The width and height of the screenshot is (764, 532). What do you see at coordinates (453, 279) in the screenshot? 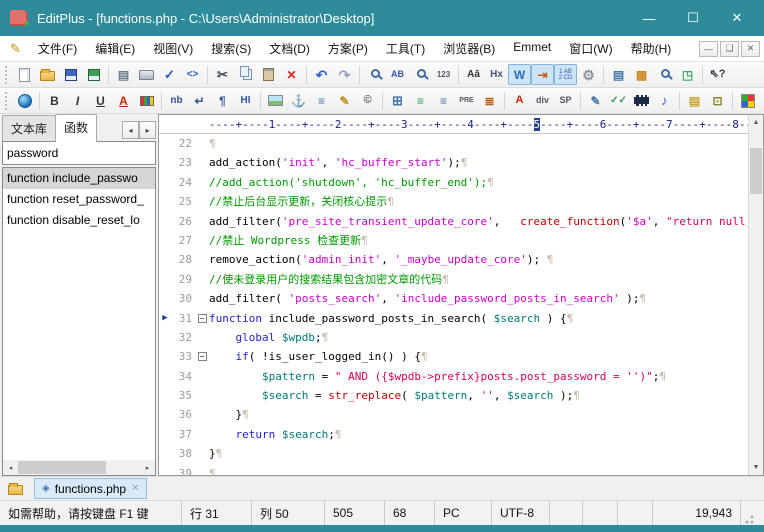
I see `code-line: 29 //使未登录用户的搜索结果包含加密文章的代码¶` at bounding box center [453, 279].